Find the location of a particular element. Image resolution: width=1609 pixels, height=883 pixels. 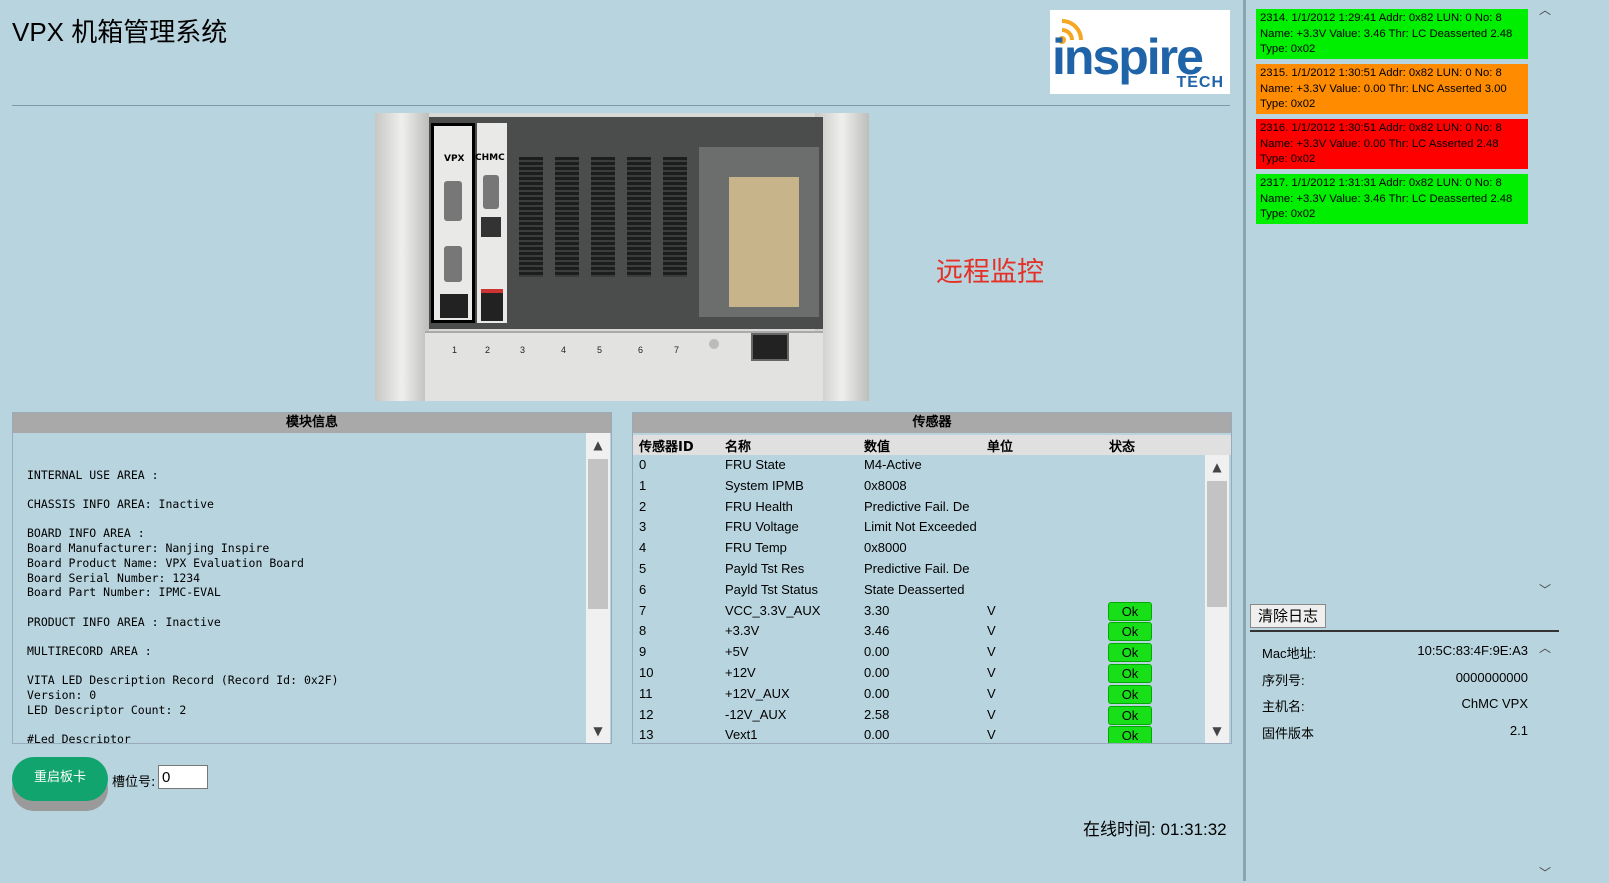

slot-number: 5 is located at coordinates (600, 350).